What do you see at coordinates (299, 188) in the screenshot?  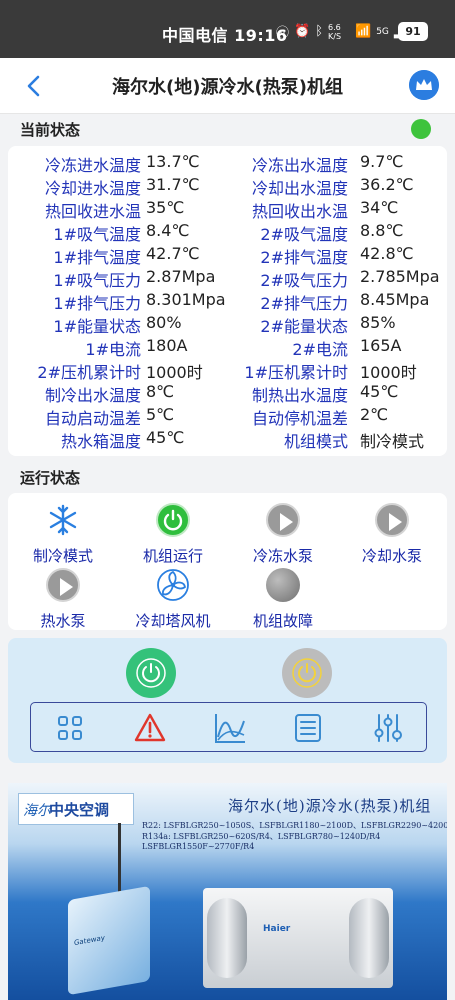 I see `param-label: 冷却出水温度` at bounding box center [299, 188].